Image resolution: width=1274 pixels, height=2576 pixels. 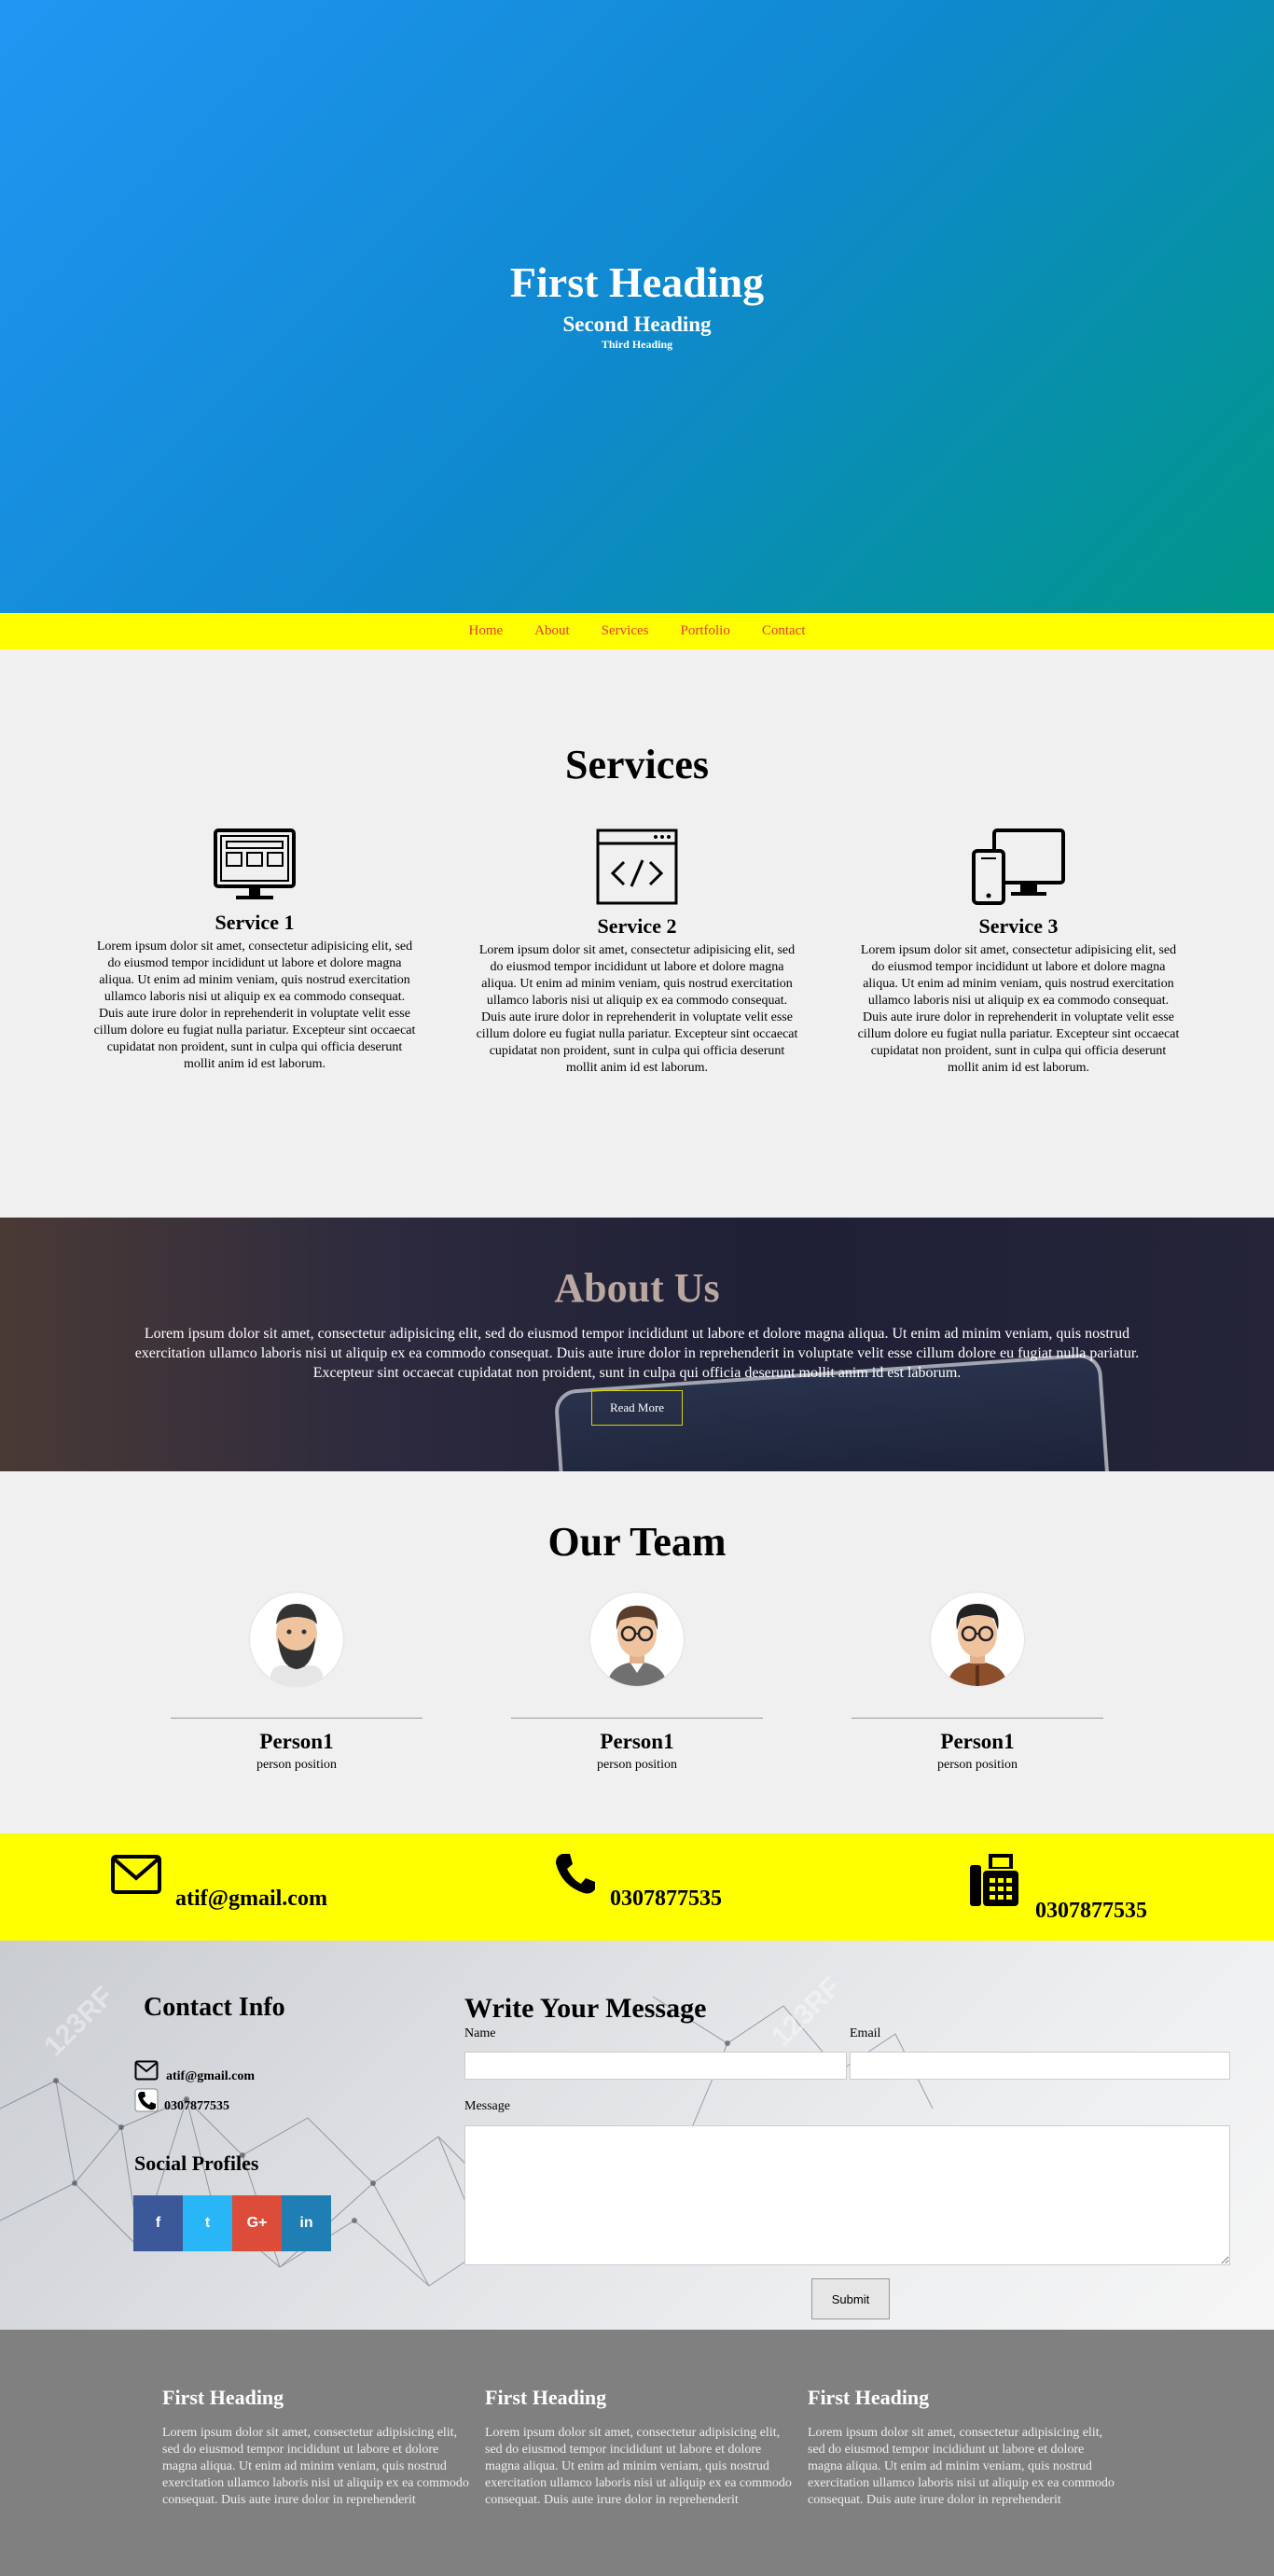 What do you see at coordinates (1018, 926) in the screenshot?
I see `service-title: Service 3` at bounding box center [1018, 926].